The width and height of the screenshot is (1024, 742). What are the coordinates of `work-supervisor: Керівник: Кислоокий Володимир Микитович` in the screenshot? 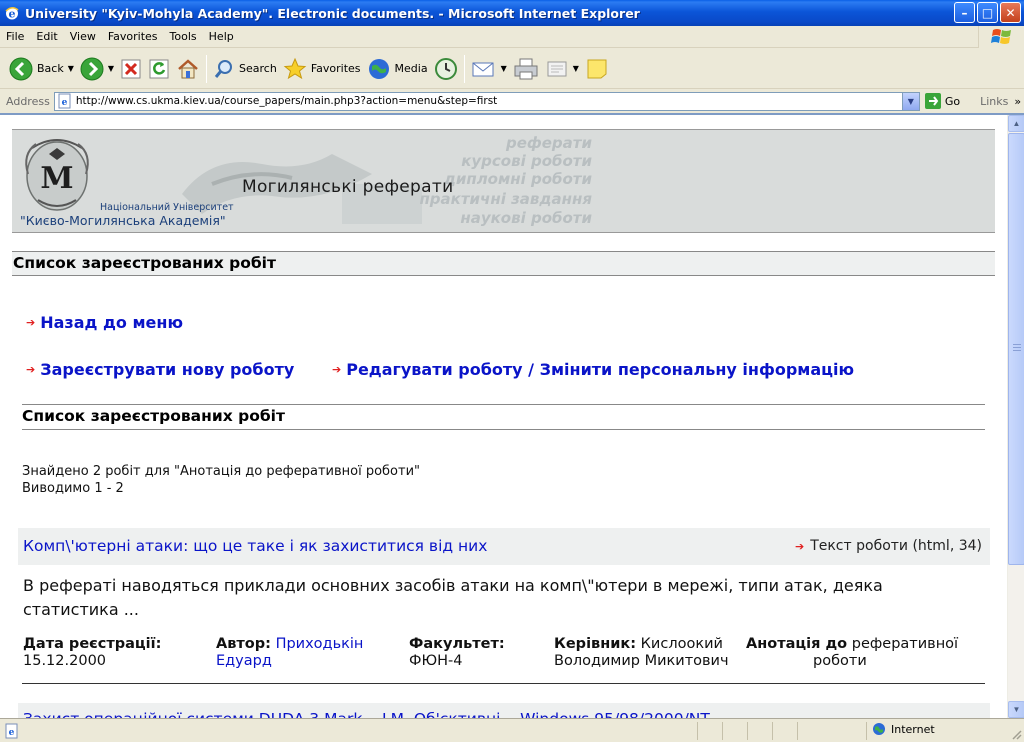 It's located at (641, 653).